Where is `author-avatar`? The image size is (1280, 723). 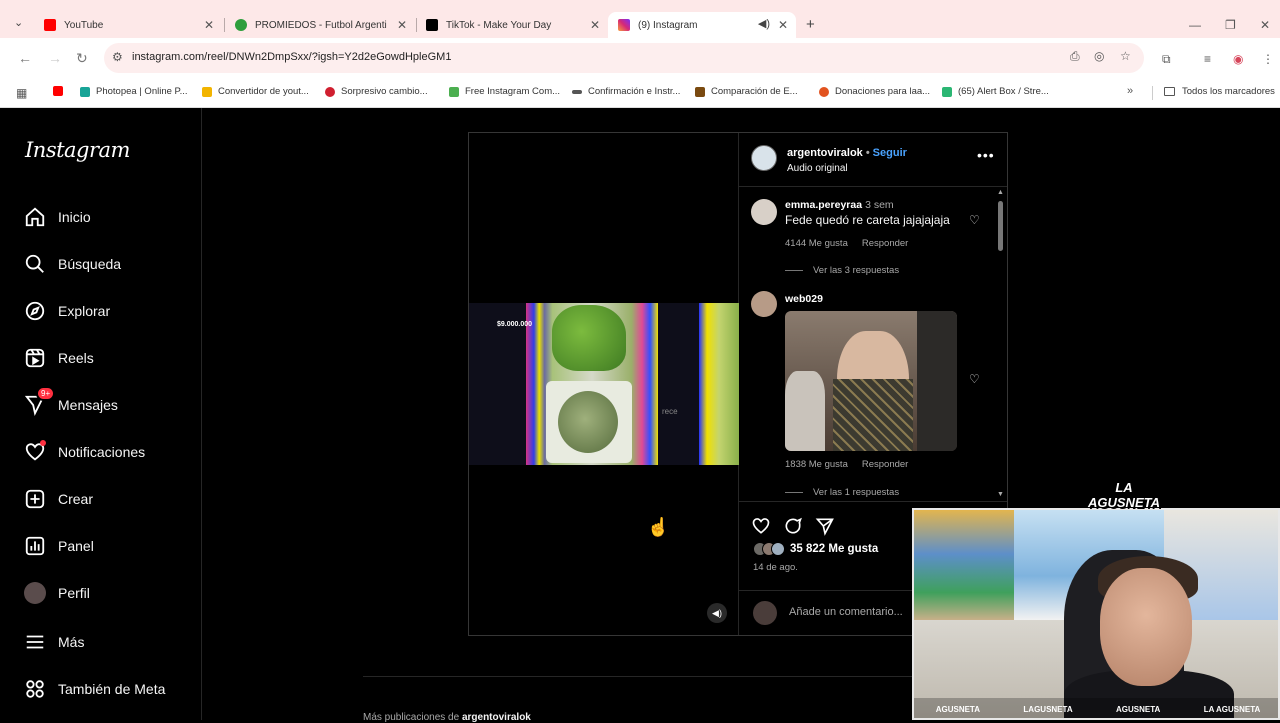
author-avatar is located at coordinates (764, 158).